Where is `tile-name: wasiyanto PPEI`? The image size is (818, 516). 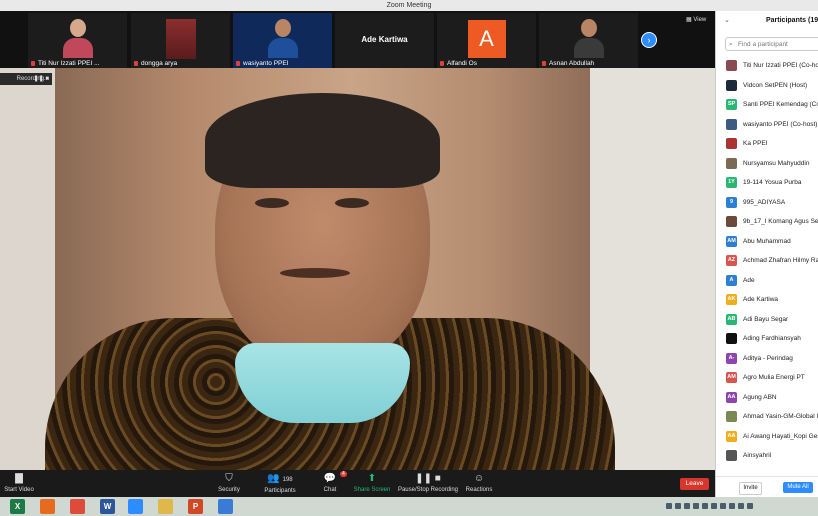
tile-name: wasiyanto PPEI is located at coordinates (266, 63).